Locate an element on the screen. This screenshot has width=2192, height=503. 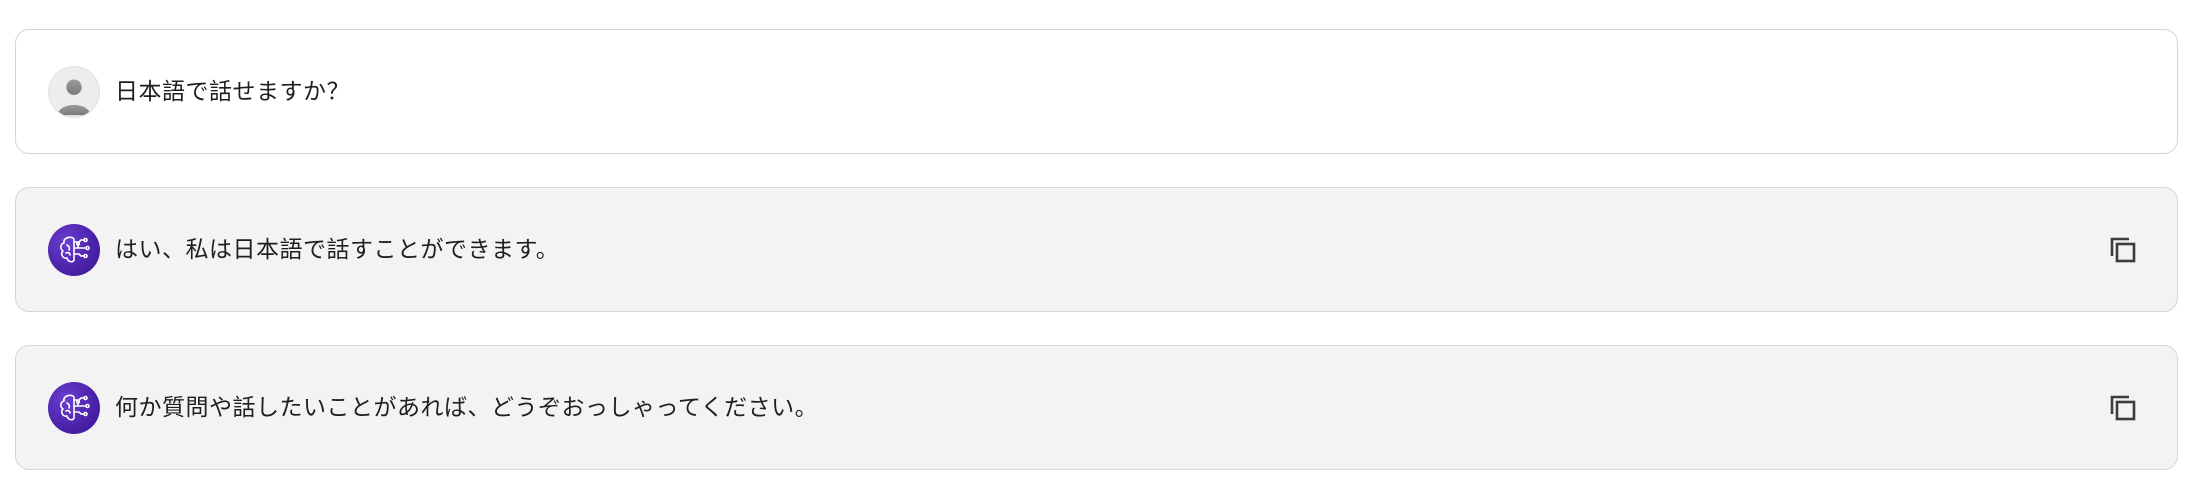
message-text: 何か質問や話したいことがあれば、どうぞおっしゃってください。 is located at coordinates (467, 407).